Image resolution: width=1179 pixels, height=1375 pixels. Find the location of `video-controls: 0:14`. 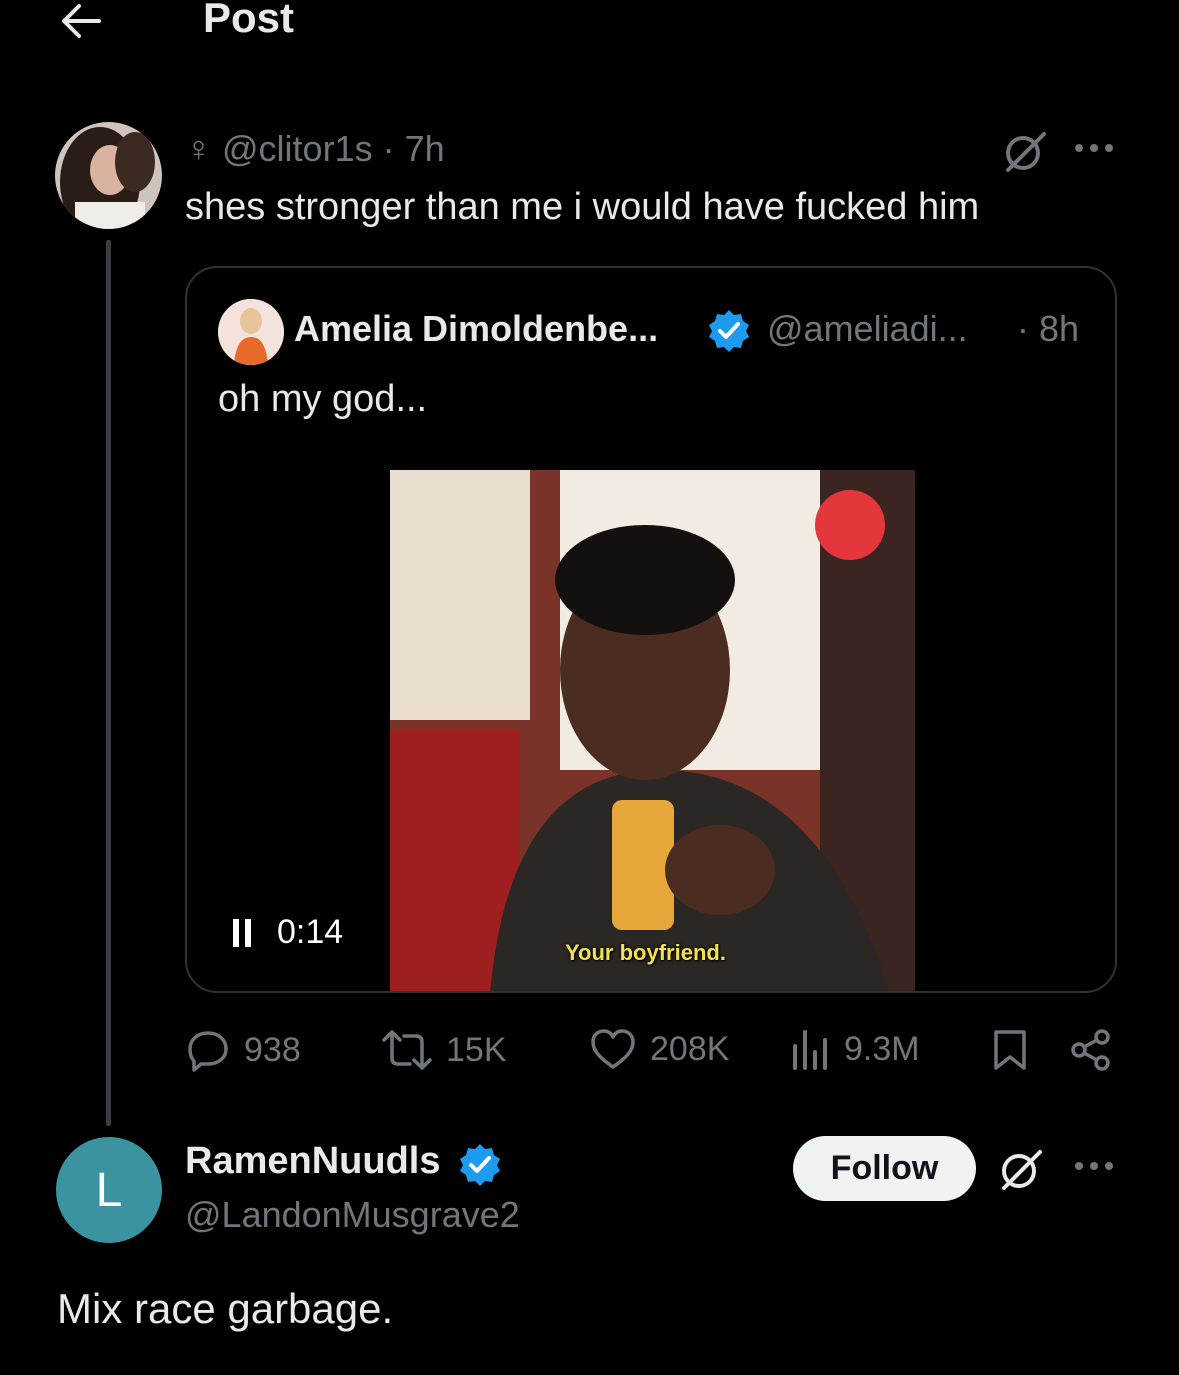

video-controls: 0:14 is located at coordinates (288, 932).